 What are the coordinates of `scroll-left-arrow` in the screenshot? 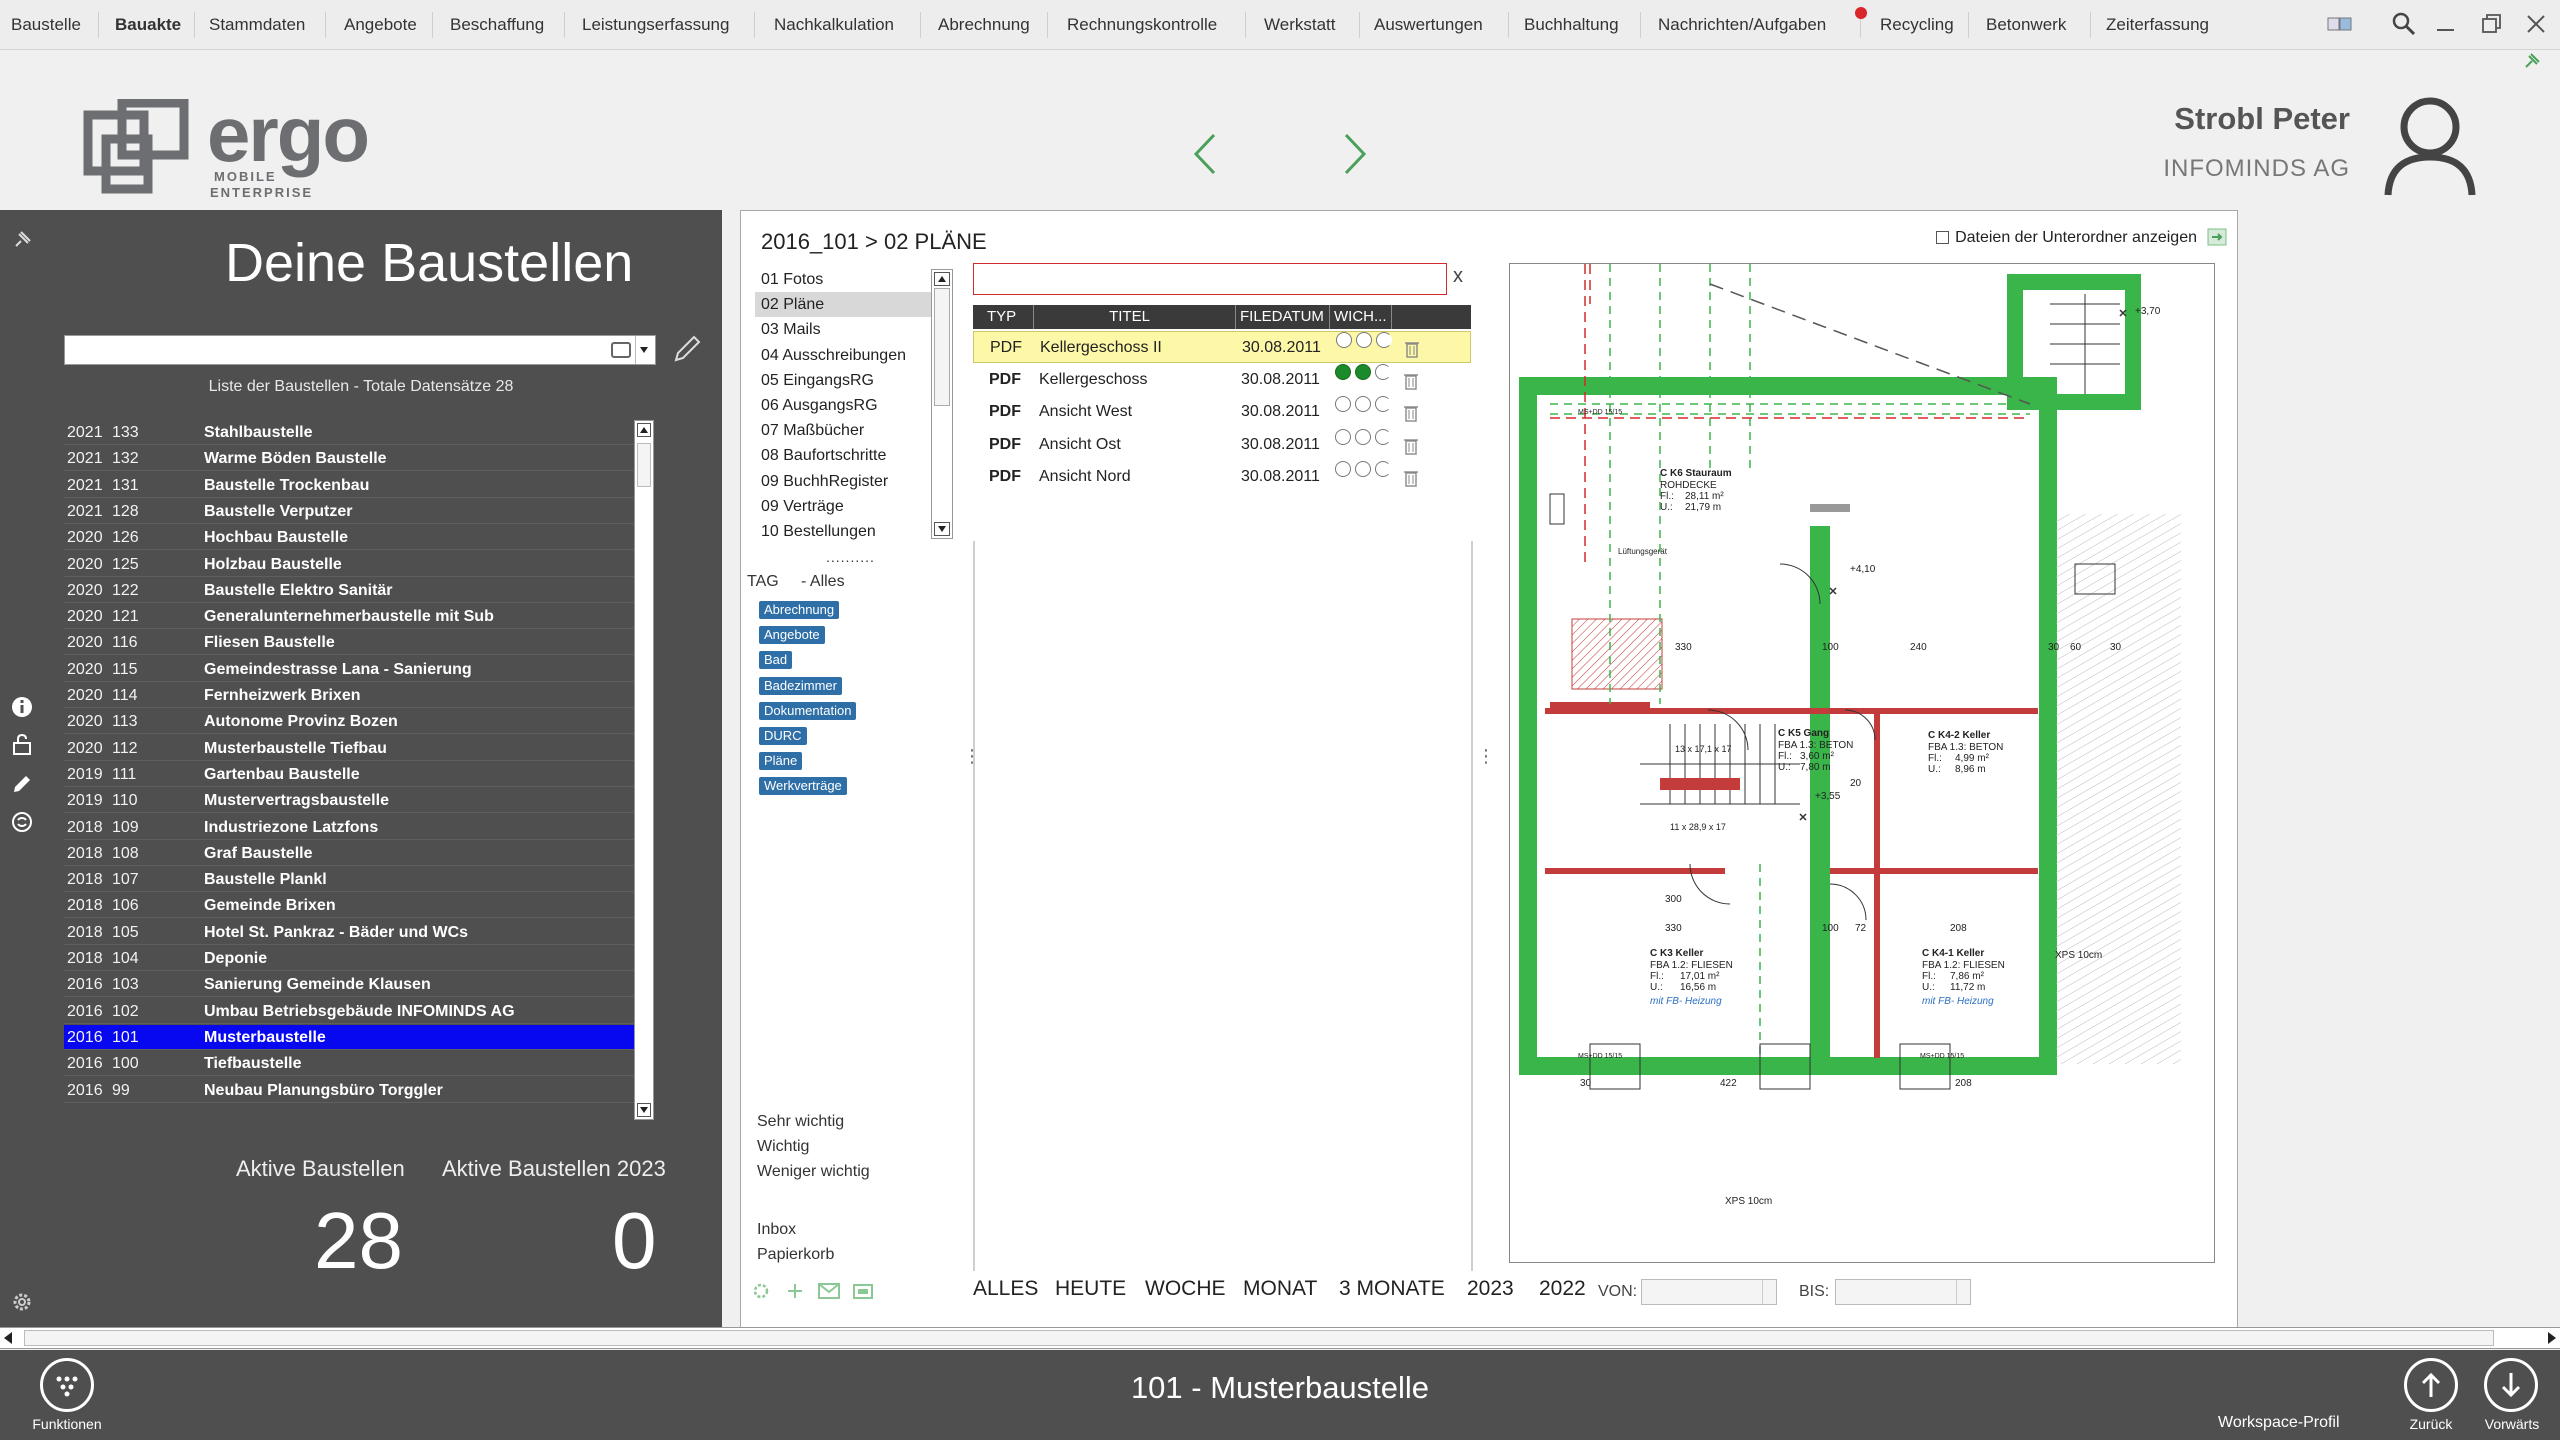 It's located at (8, 1338).